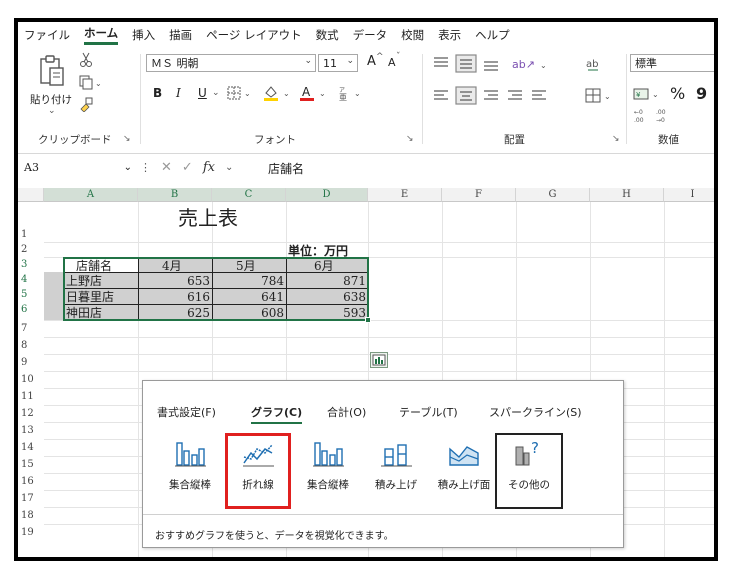 The image size is (734, 575). Describe the element at coordinates (535, 412) in the screenshot. I see `qa-tab-sparklines: スパークライン(S)` at that location.